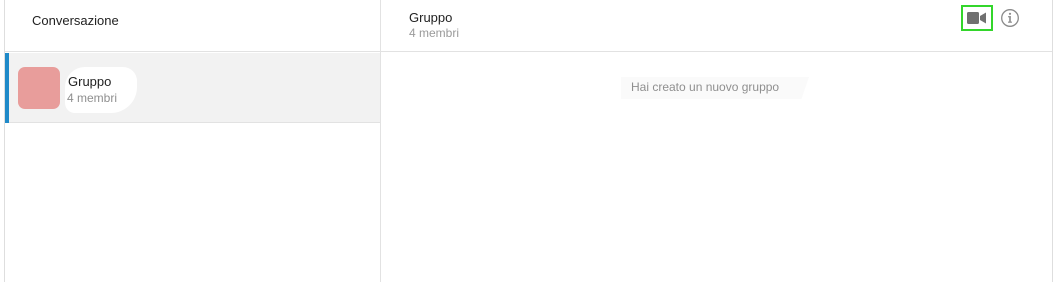 Image resolution: width=1054 pixels, height=282 pixels. I want to click on info-icon, so click(1010, 18).